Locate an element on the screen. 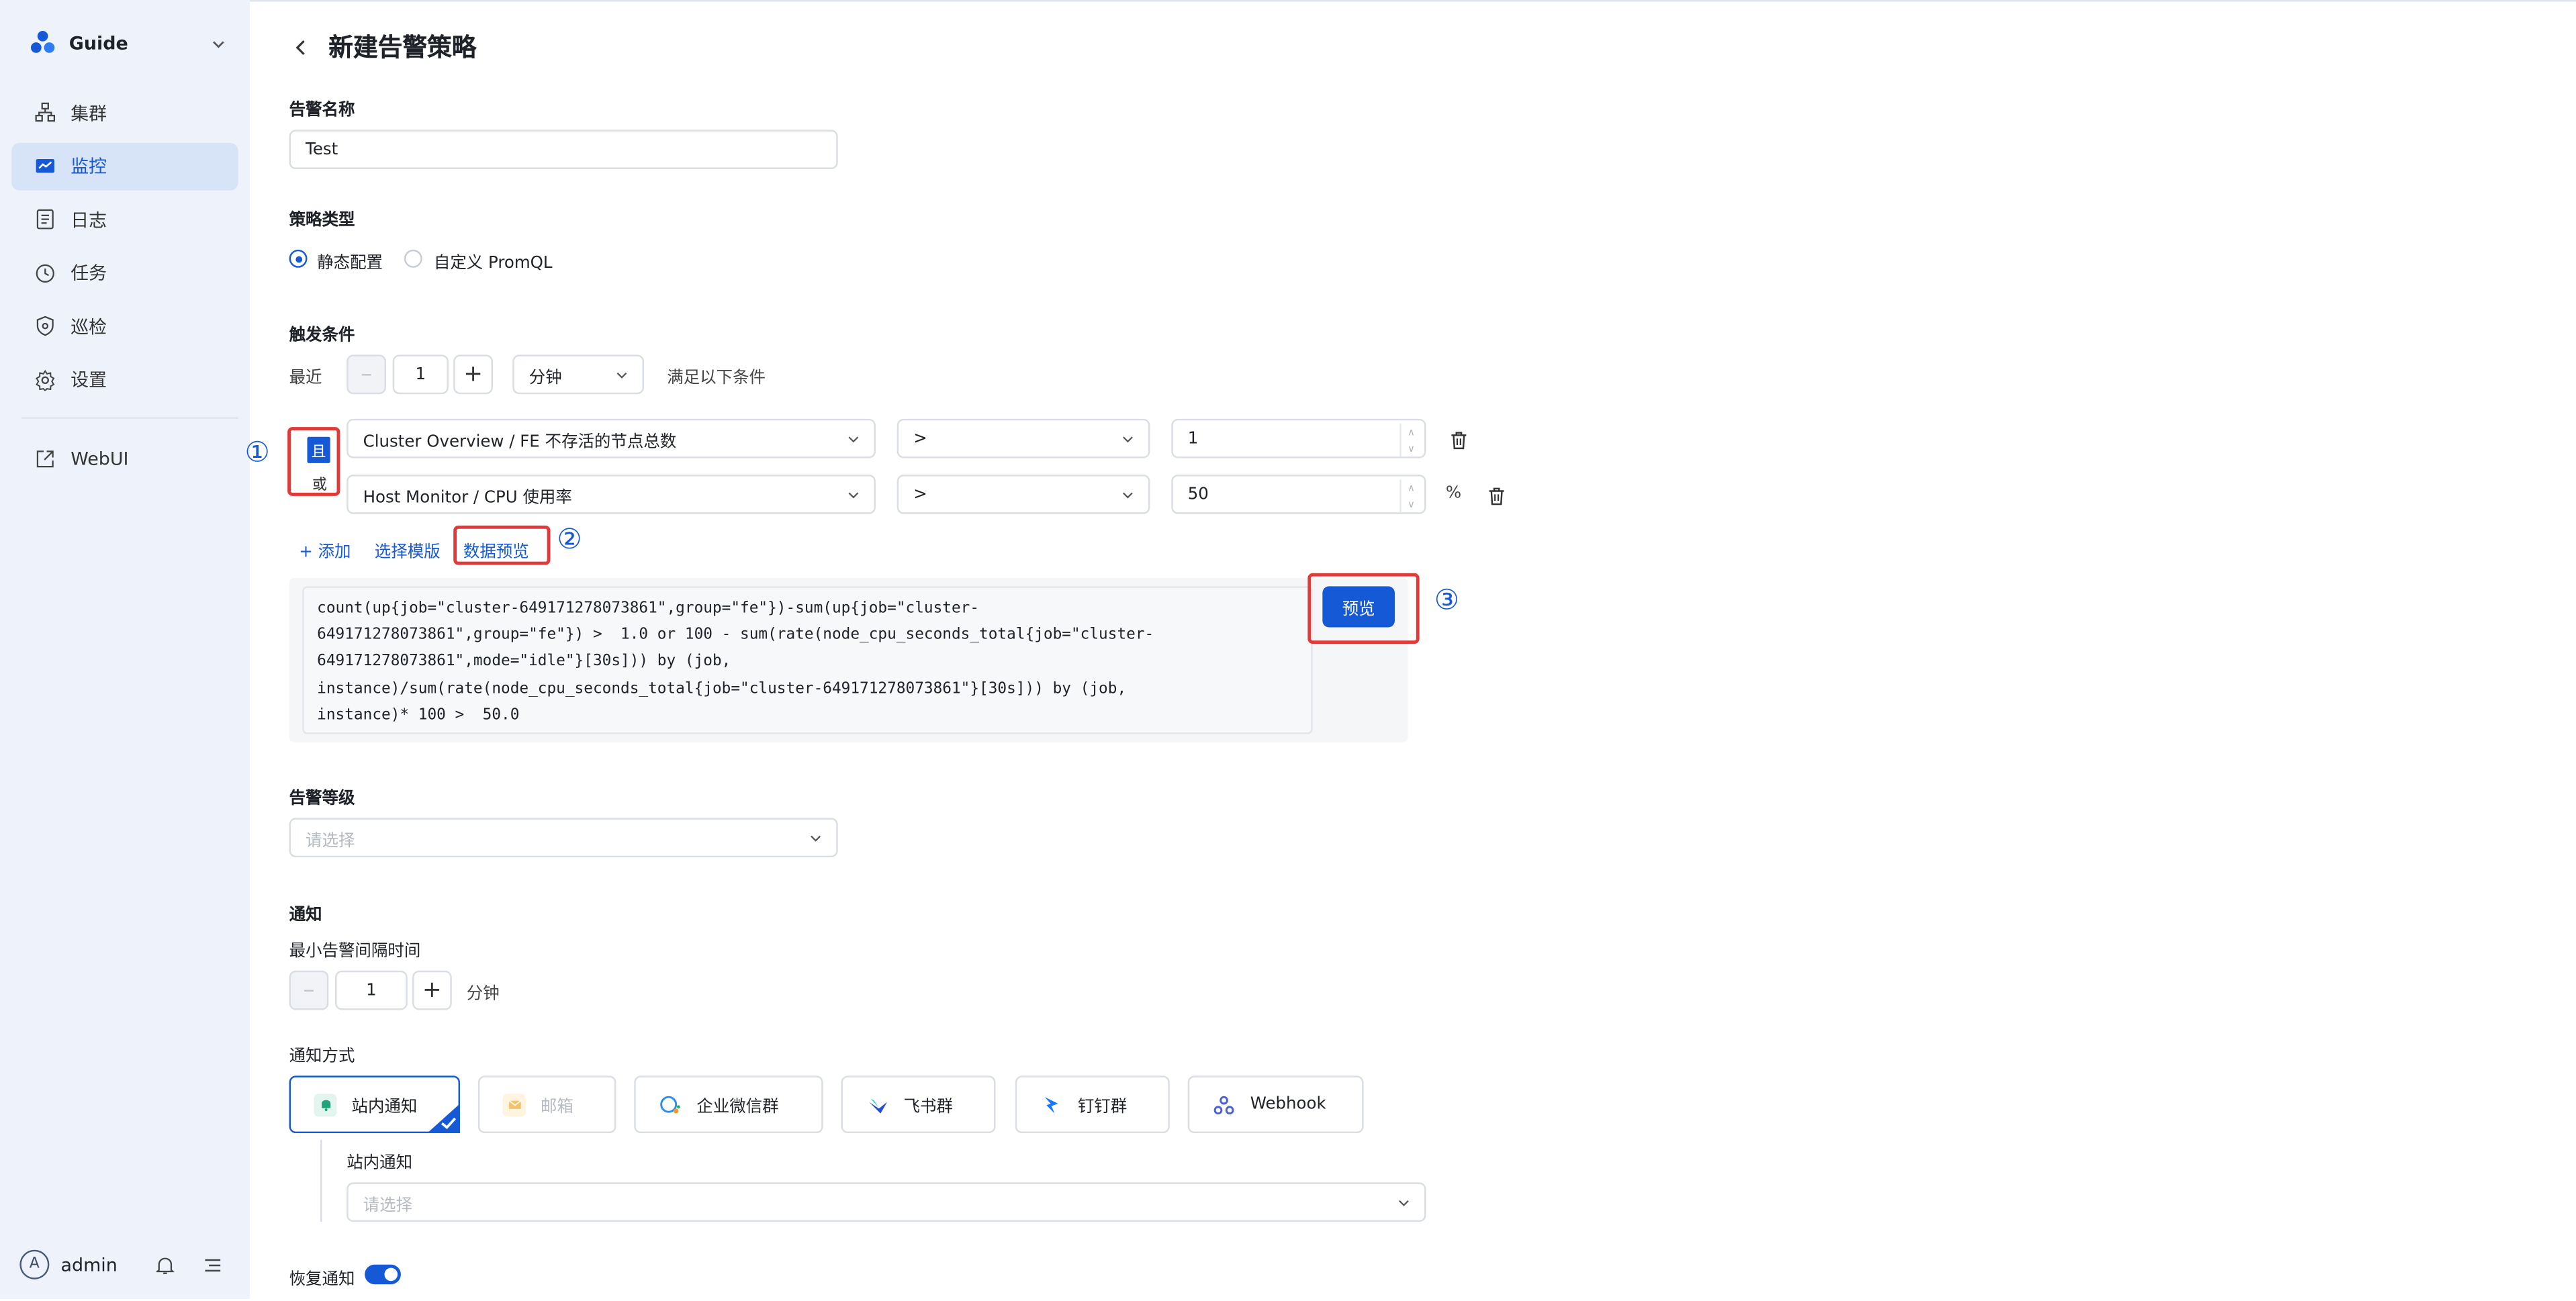 This screenshot has width=2576, height=1301. sidebar-item-inspect: 巡检 is located at coordinates (124, 326).